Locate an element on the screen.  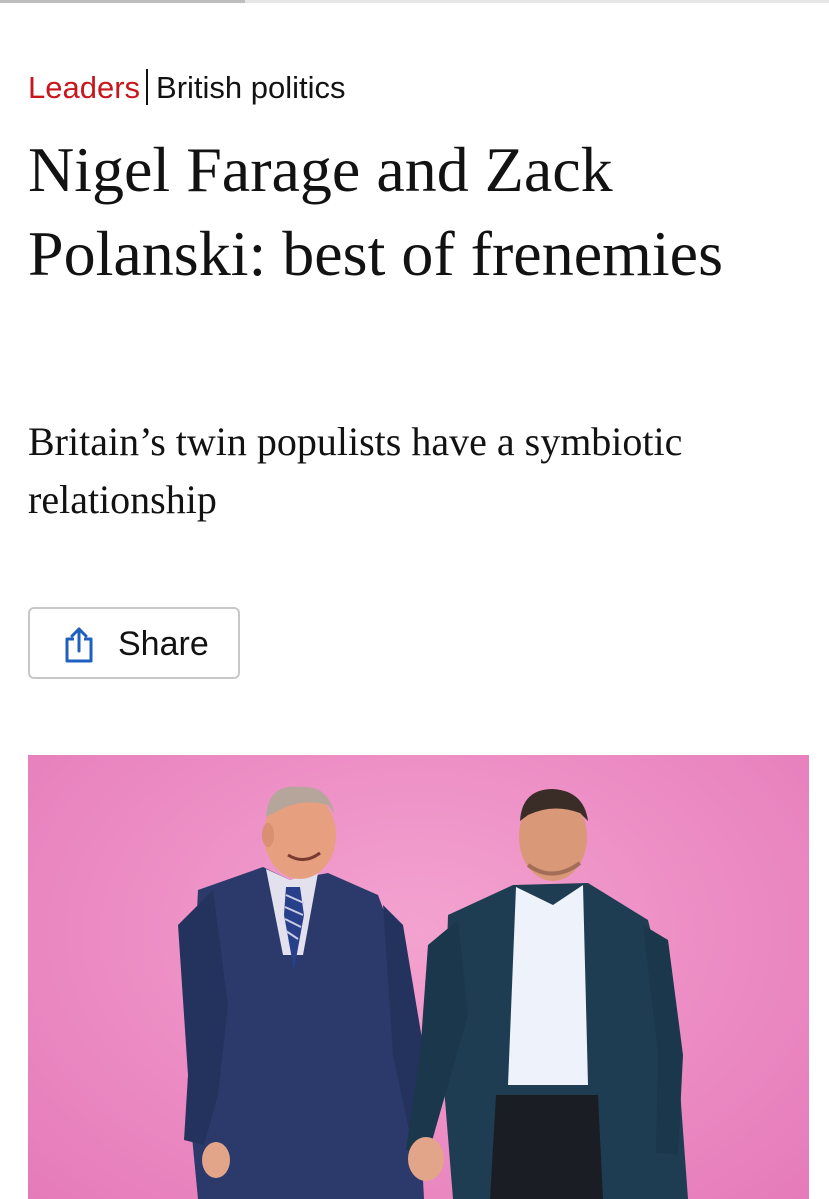
section-link: Leaders is located at coordinates (84, 87).